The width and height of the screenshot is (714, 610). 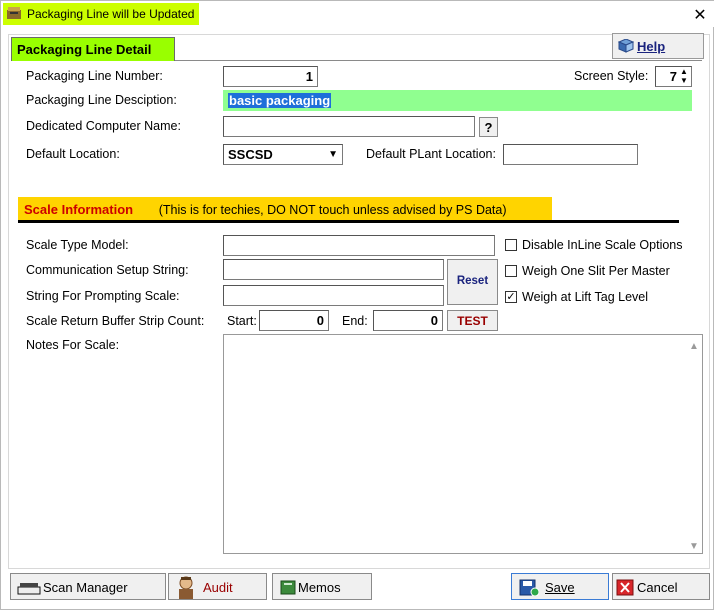 I want to click on start-input: 0, so click(x=294, y=320).